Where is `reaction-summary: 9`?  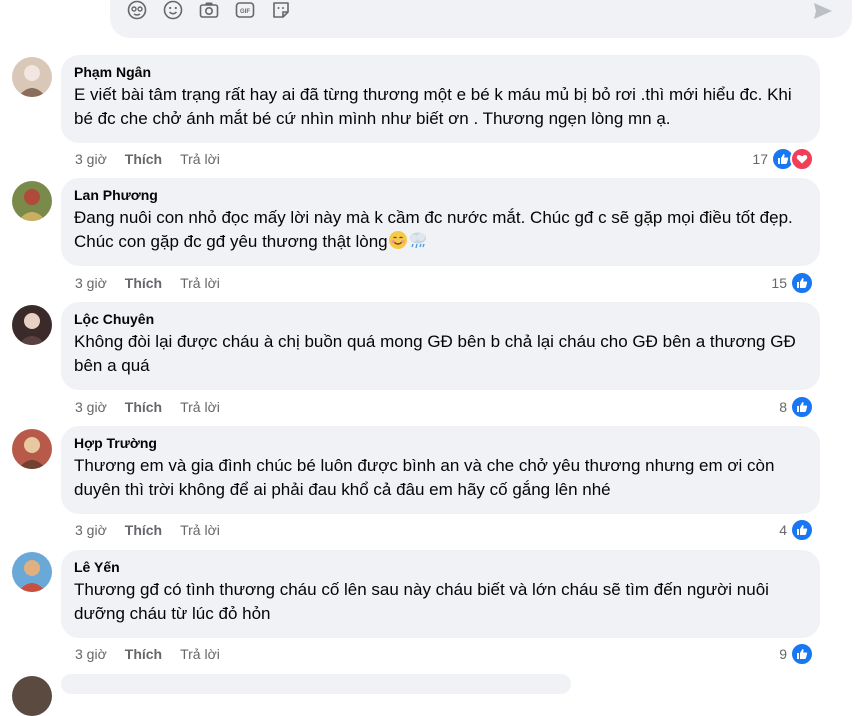
reaction-summary: 9 is located at coordinates (796, 654).